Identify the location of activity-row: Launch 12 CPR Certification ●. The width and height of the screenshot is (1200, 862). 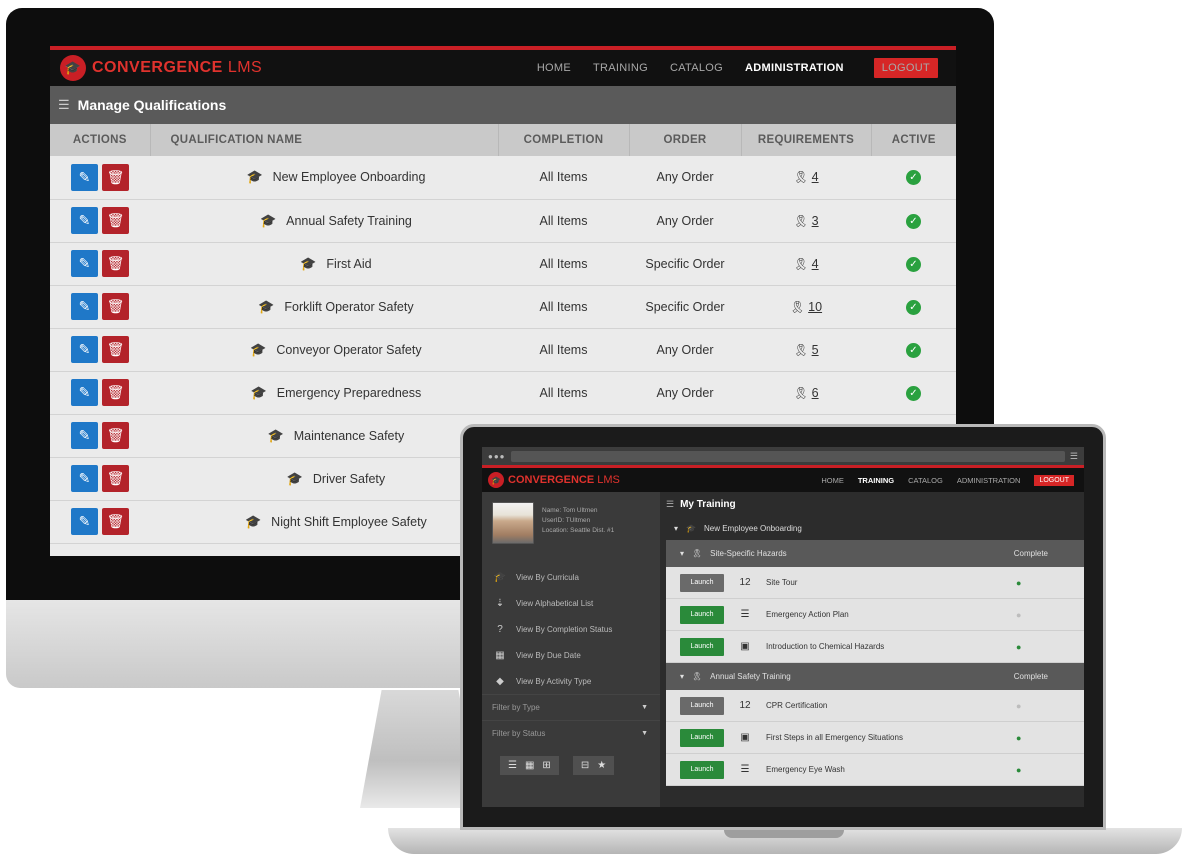
(875, 706).